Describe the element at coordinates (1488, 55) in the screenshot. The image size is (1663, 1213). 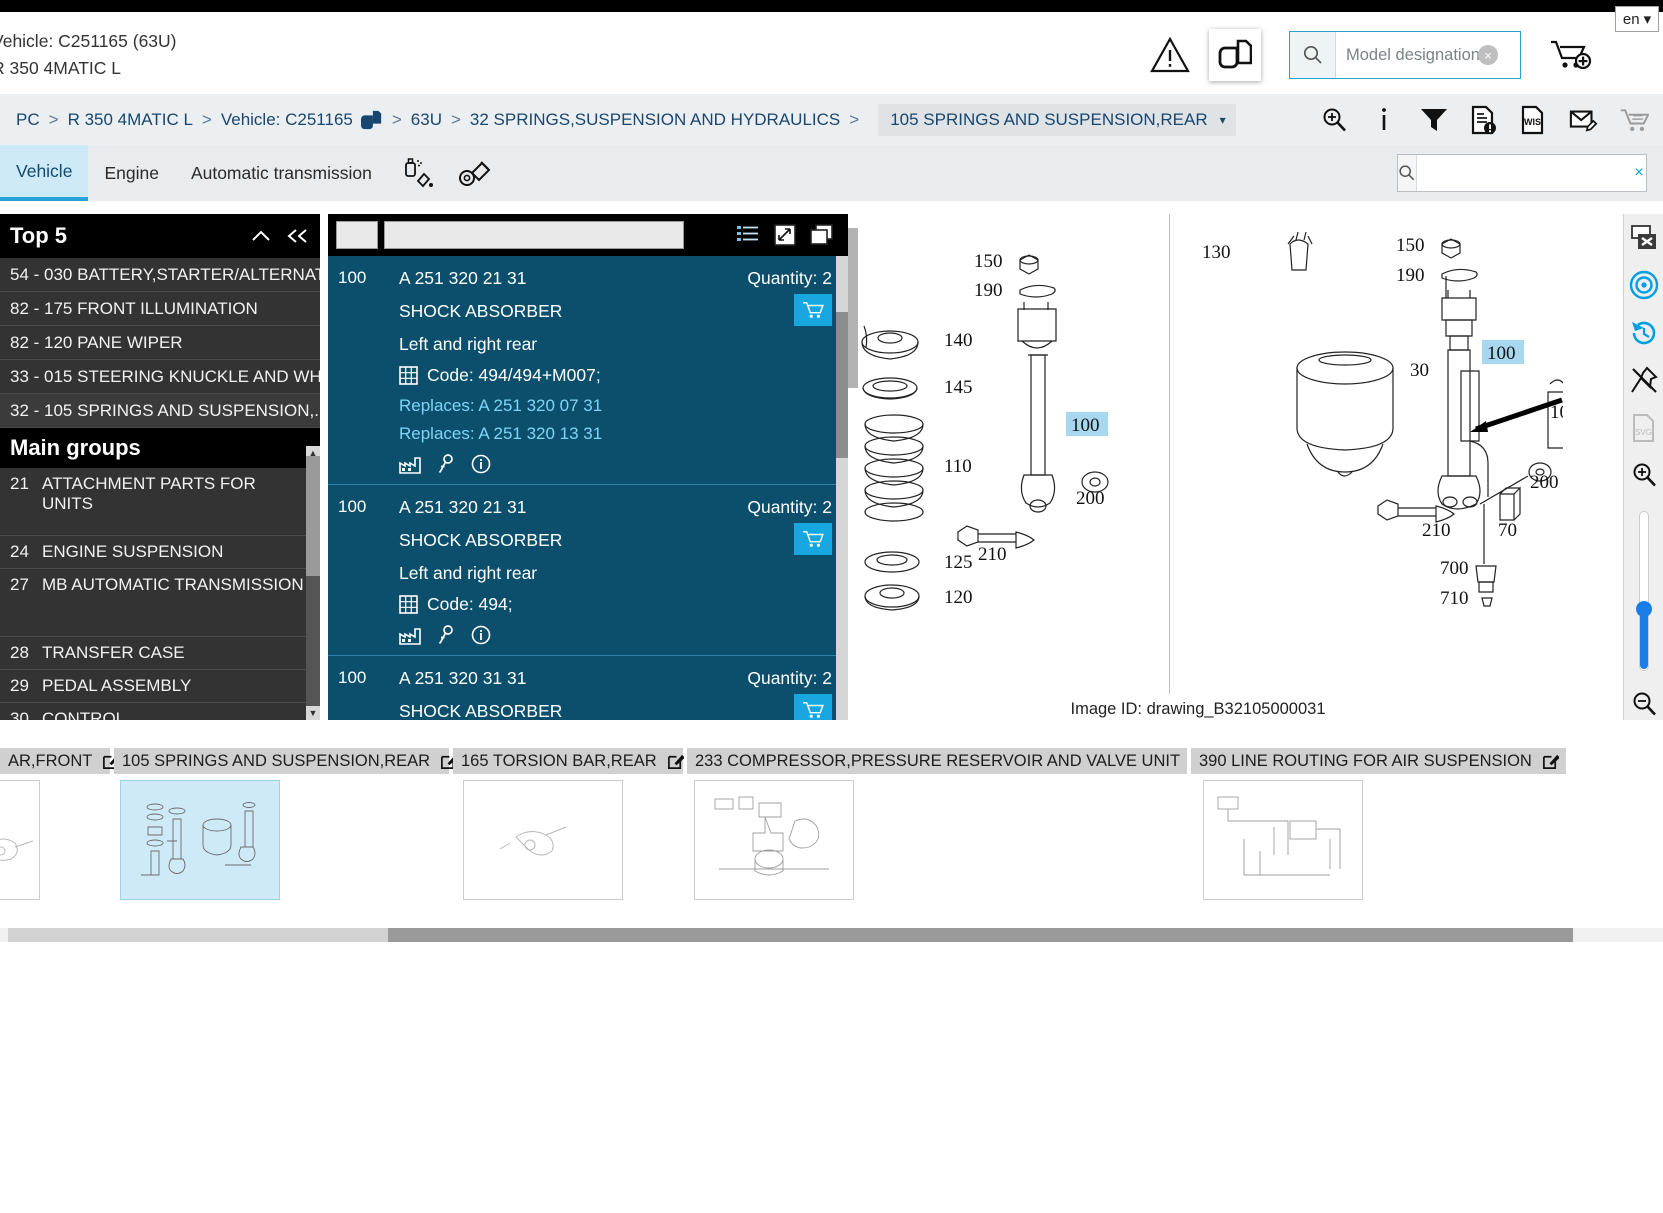
I see `clear-search-icon: ×` at that location.